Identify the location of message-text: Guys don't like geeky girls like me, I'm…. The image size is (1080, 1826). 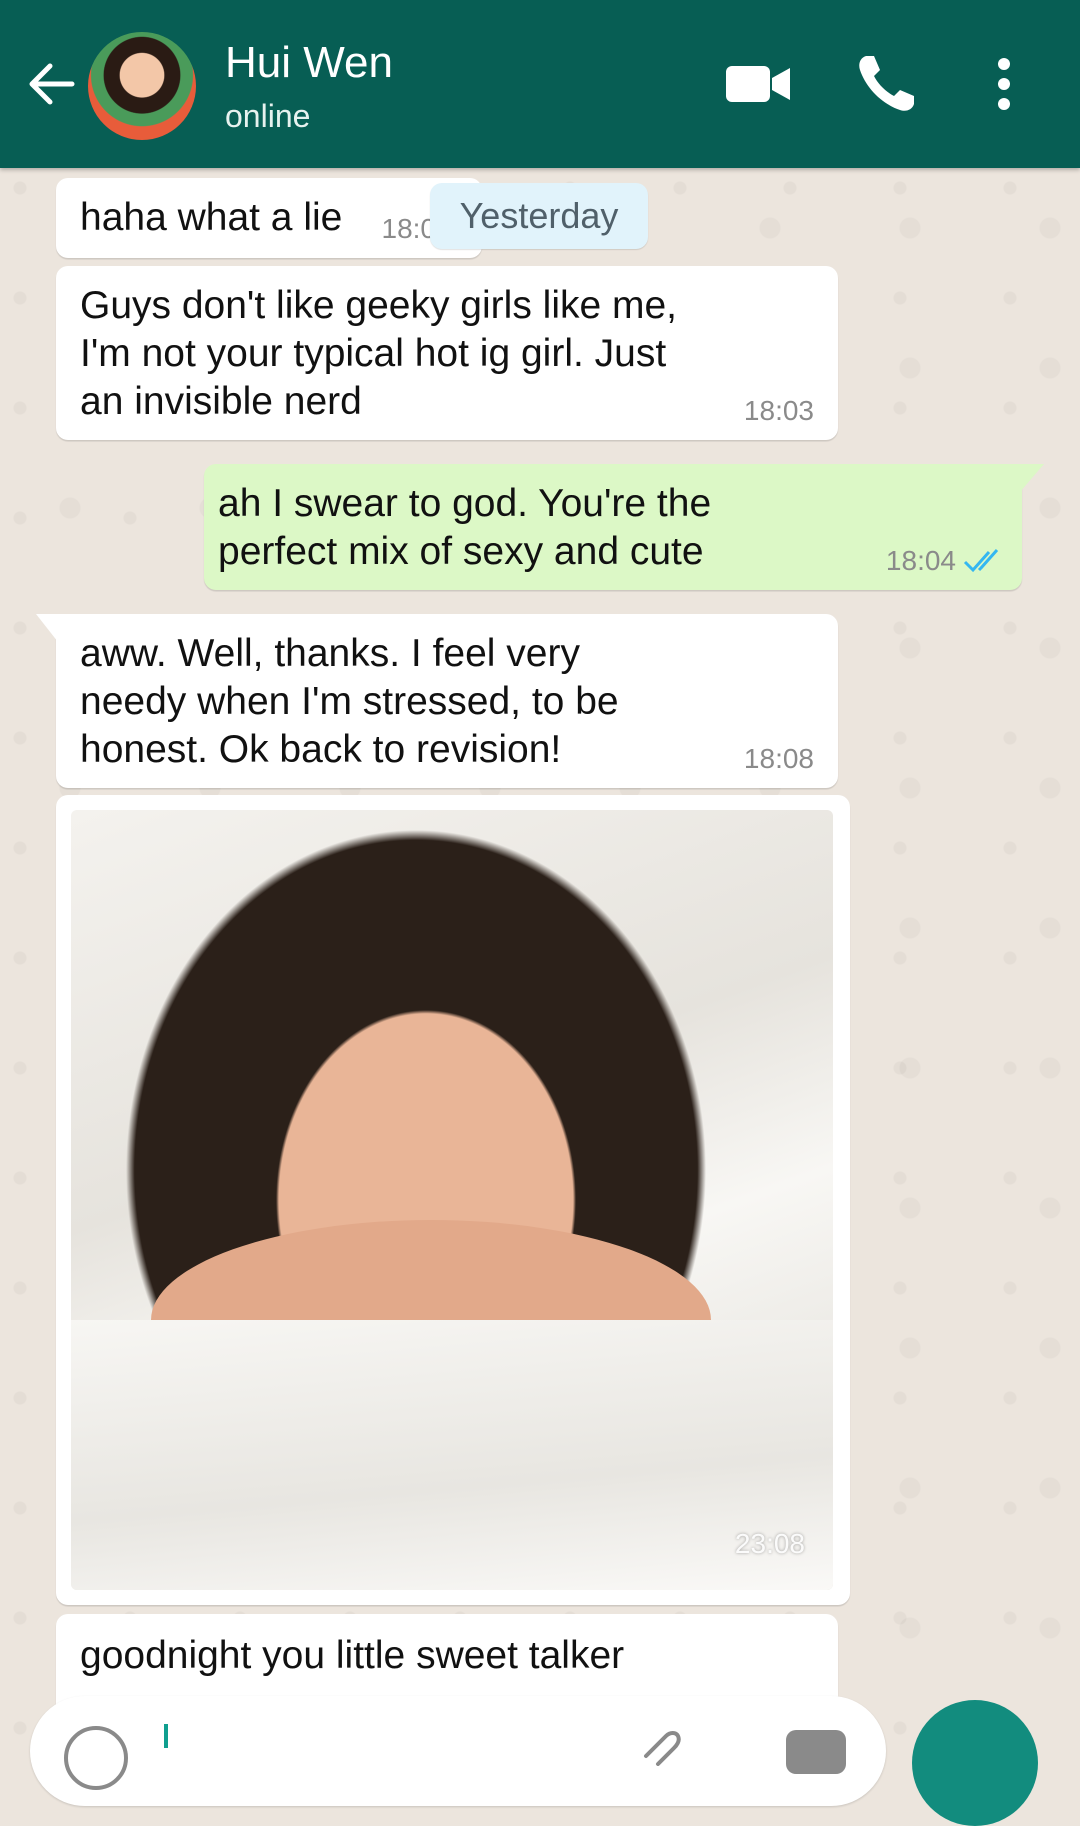
(379, 353).